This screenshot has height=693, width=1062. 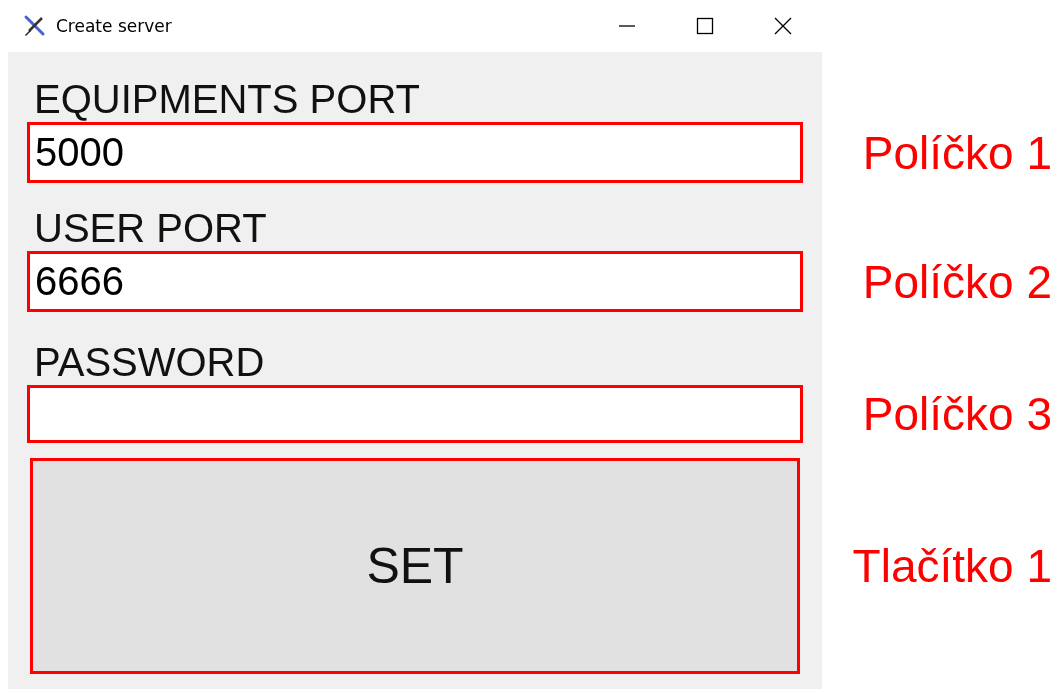 What do you see at coordinates (415, 152) in the screenshot?
I see `input-field: 5000` at bounding box center [415, 152].